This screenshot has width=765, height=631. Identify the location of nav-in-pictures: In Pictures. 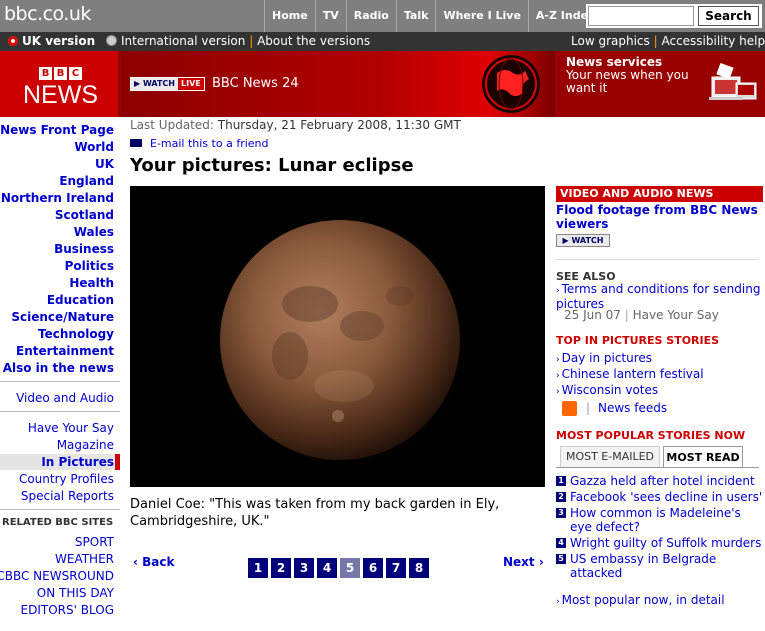
(77, 462).